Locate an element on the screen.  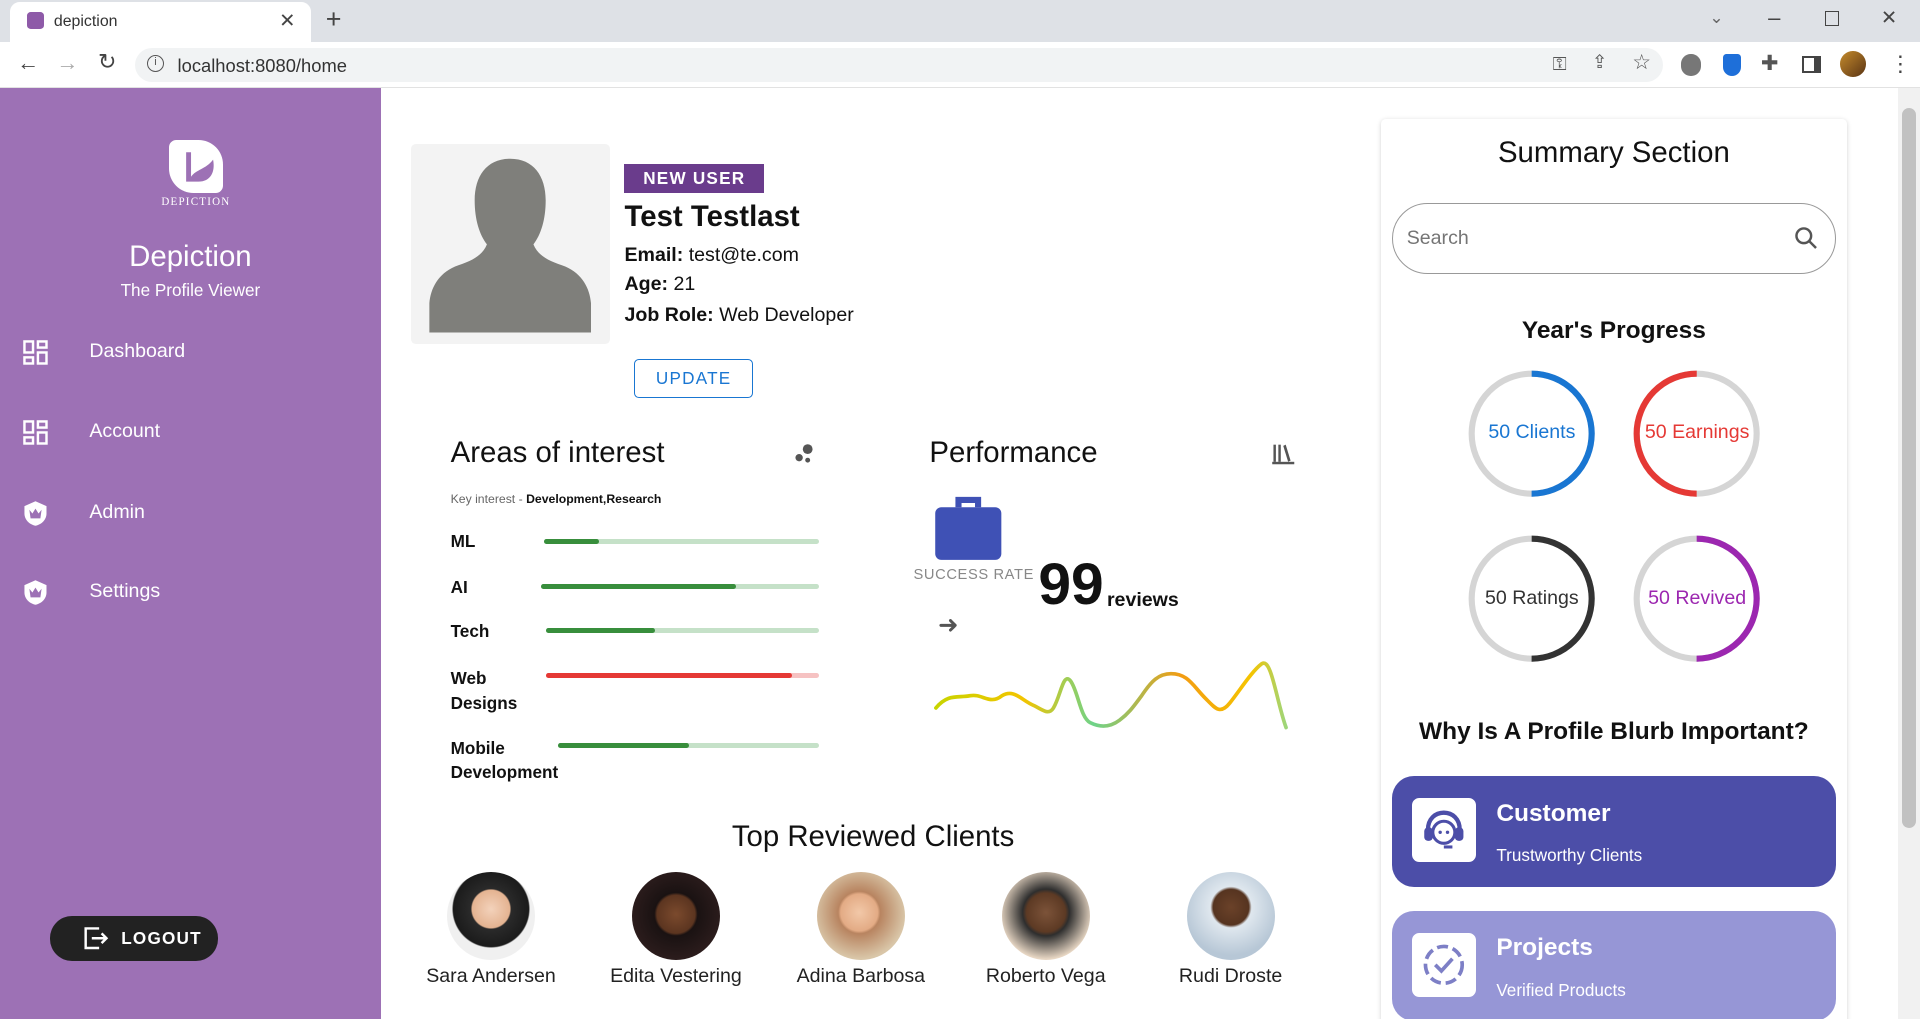
email-label: Email: is located at coordinates (654, 254).